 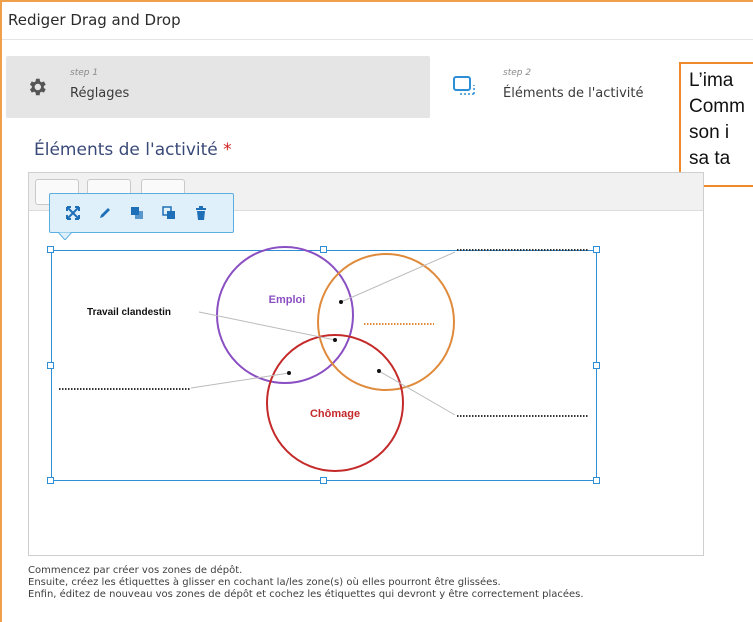 What do you see at coordinates (465, 86) in the screenshot?
I see `drop-zone-icon` at bounding box center [465, 86].